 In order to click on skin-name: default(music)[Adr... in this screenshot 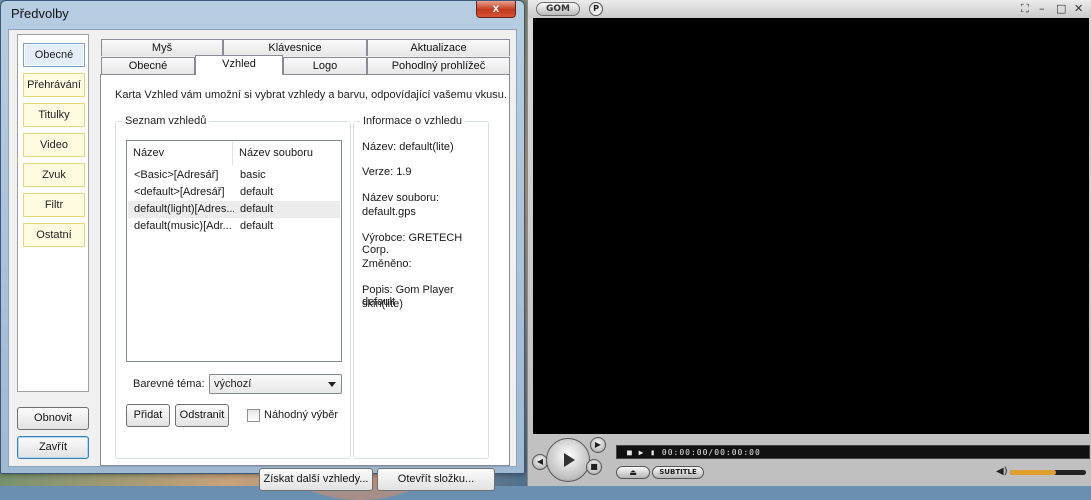, I will do `click(183, 226)`.